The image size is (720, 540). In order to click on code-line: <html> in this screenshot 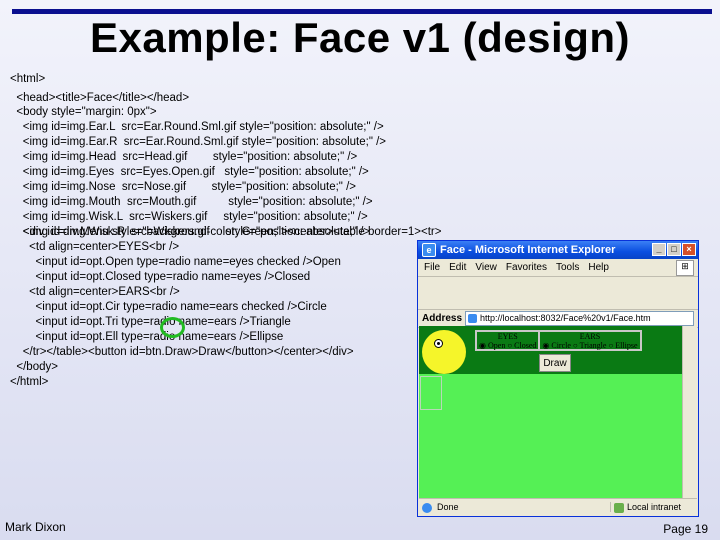, I will do `click(28, 79)`.